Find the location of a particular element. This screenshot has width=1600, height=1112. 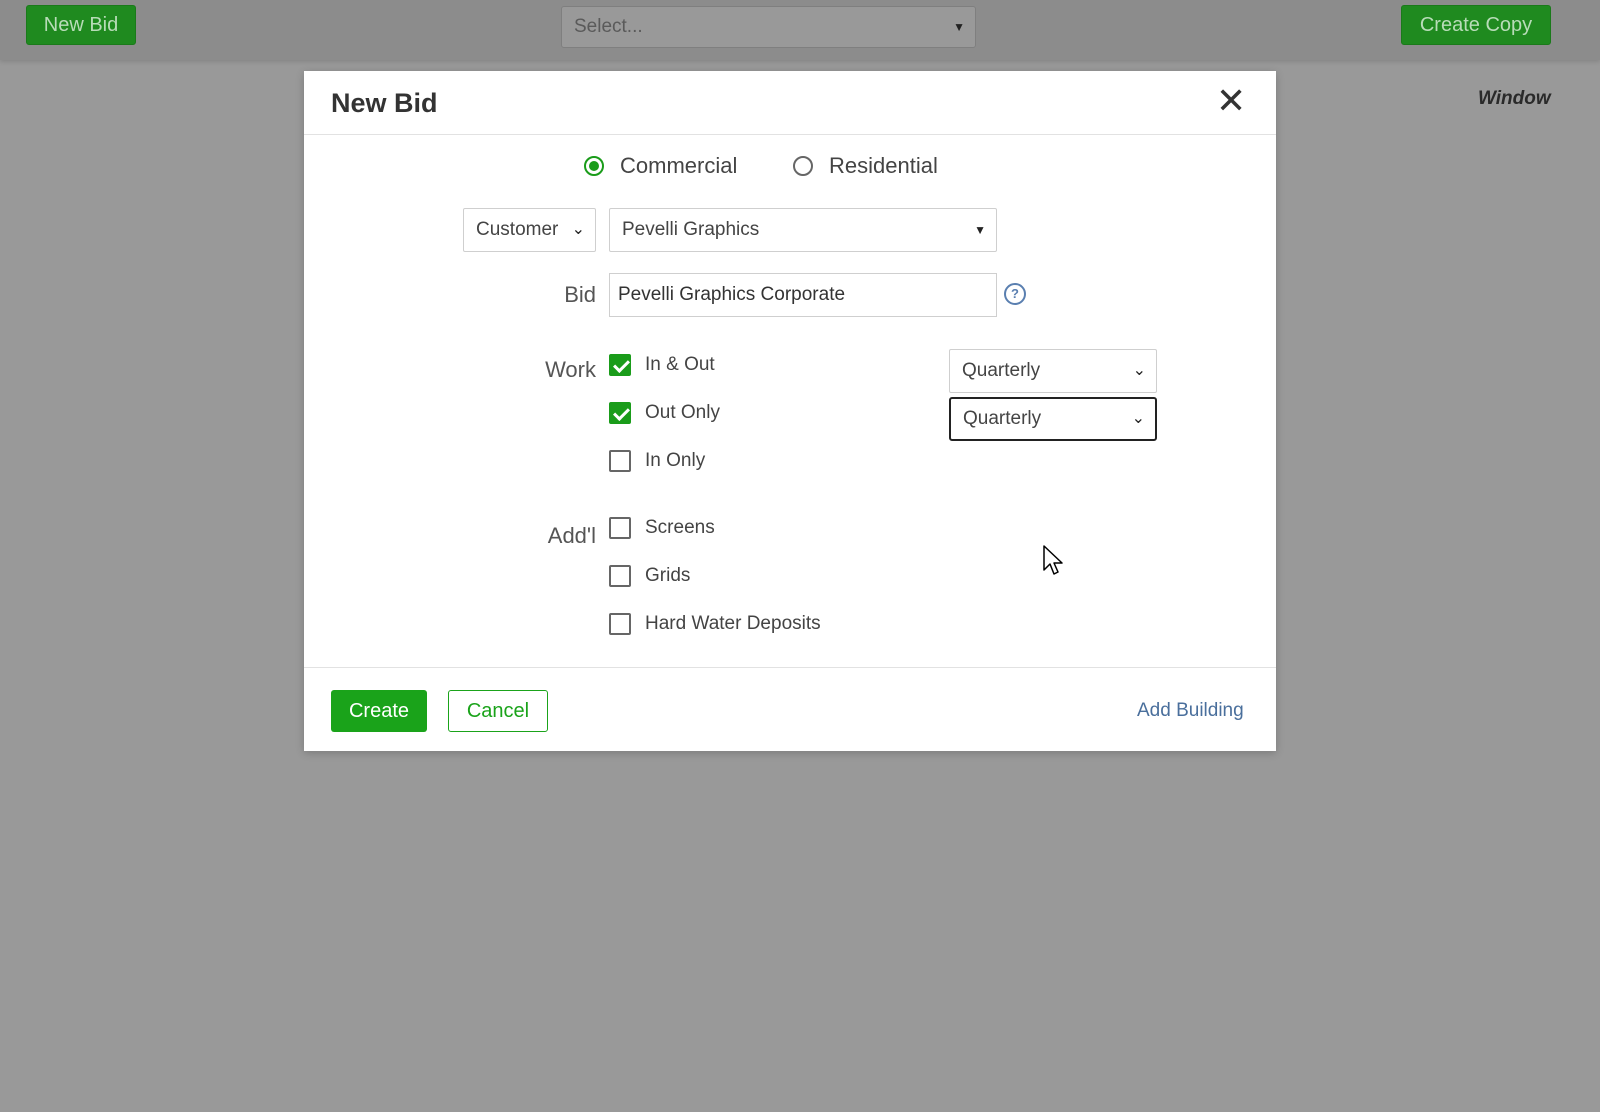

cancel-button: Cancel is located at coordinates (498, 711).